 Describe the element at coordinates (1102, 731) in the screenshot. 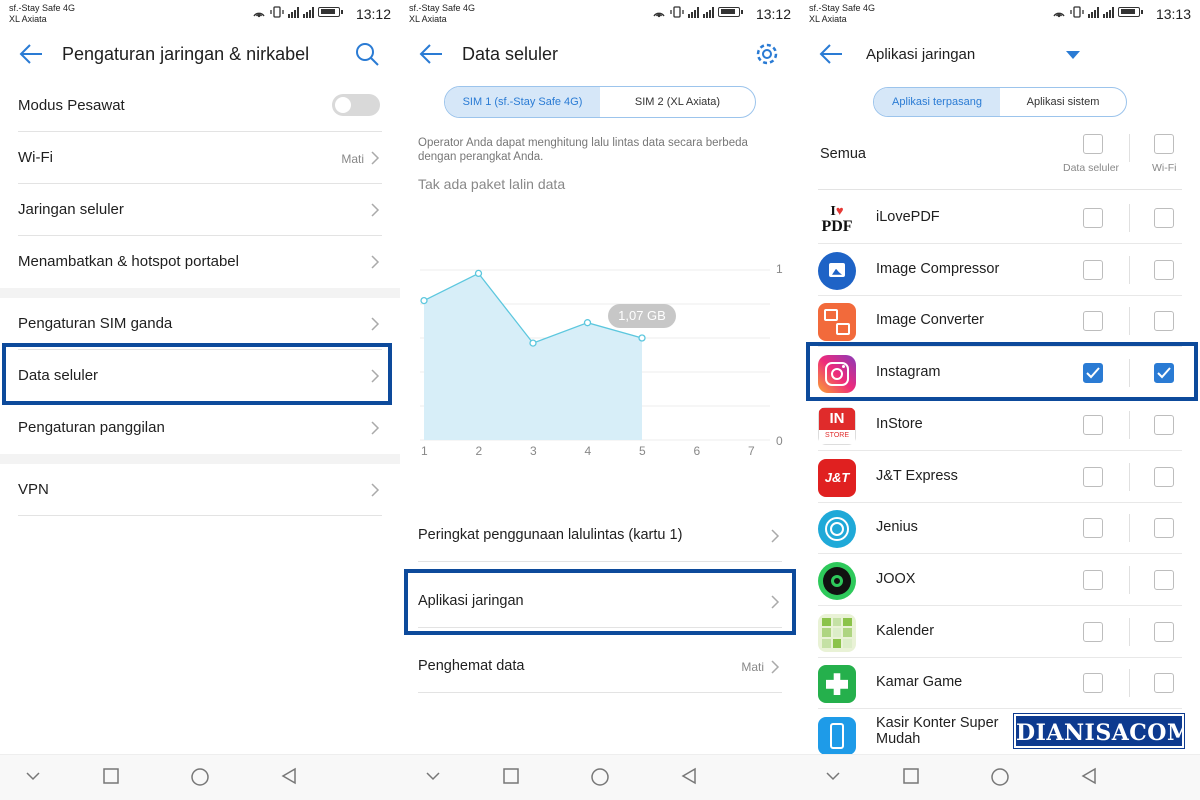

I see `watermark-logo: DIANISACOM` at that location.